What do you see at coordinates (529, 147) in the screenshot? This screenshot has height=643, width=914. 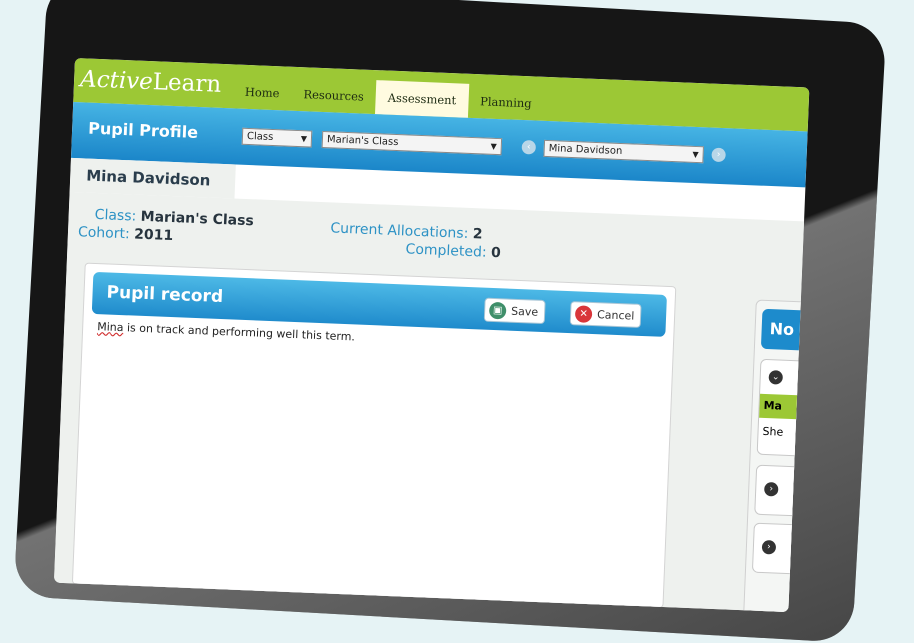 I see `chevron-left-icon: ‹` at bounding box center [529, 147].